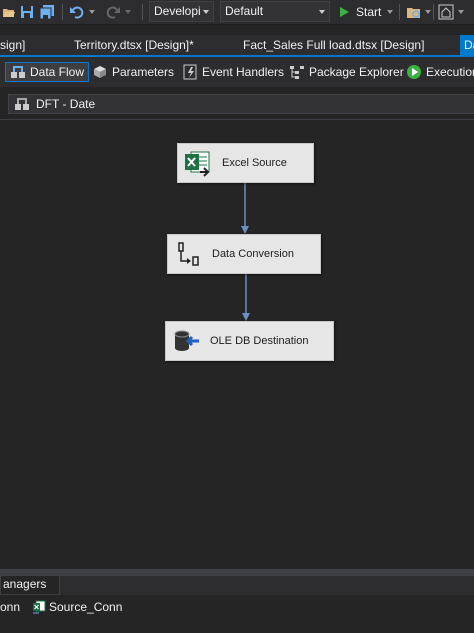 The height and width of the screenshot is (633, 474). What do you see at coordinates (237, 614) in the screenshot?
I see `connection-managers-panel: onn Source_Conn` at bounding box center [237, 614].